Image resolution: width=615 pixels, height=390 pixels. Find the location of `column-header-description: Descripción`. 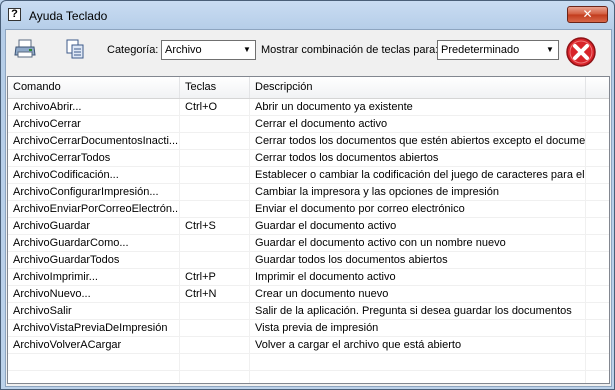

column-header-description: Descripción is located at coordinates (418, 87).